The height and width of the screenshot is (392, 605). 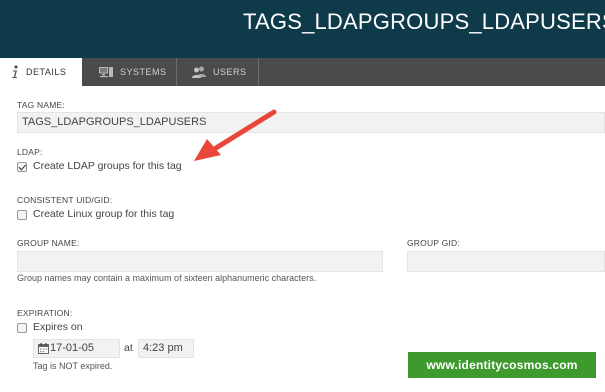 I want to click on tab-details-label: DETAILS, so click(x=46, y=72).